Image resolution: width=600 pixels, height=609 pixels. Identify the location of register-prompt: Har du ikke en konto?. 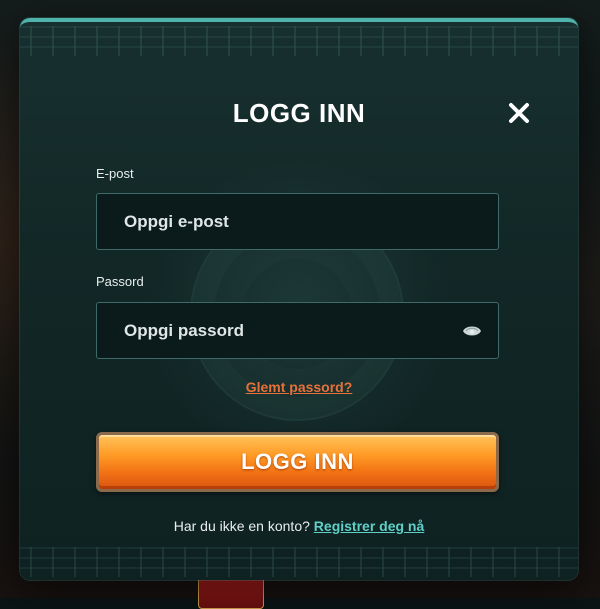
(241, 526).